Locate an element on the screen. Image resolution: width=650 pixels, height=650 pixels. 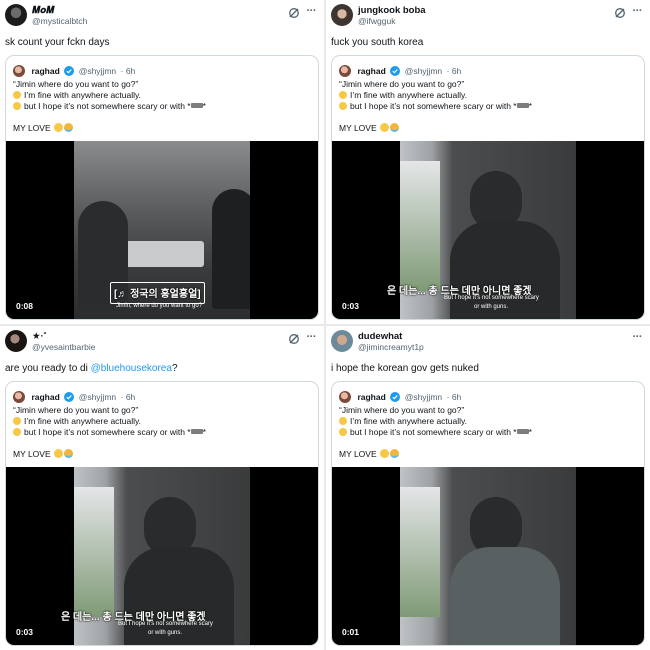
tweet-text: i hope the korean gov gets nuked is located at coordinates (405, 368).